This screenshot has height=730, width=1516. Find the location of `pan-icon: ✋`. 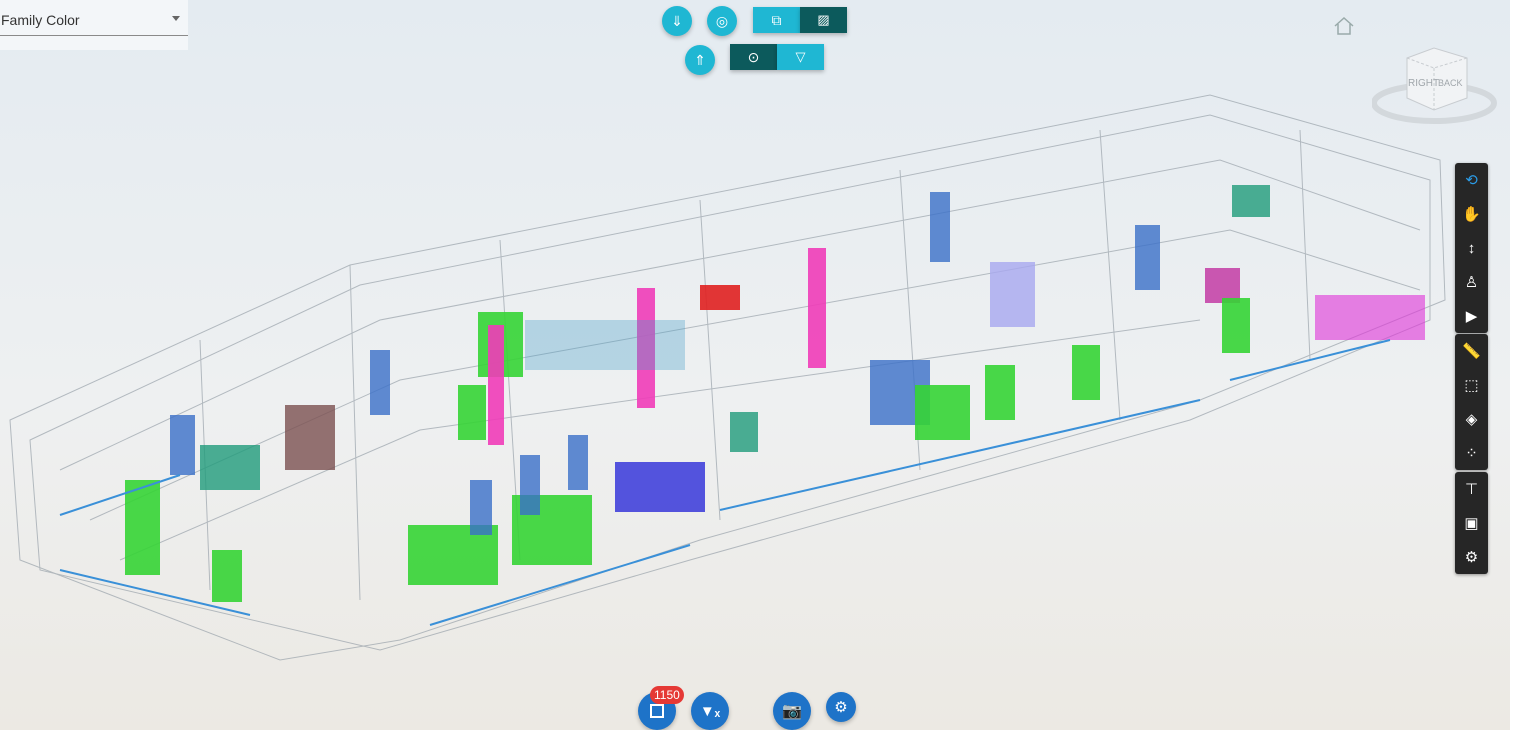

pan-icon: ✋ is located at coordinates (1471, 214).